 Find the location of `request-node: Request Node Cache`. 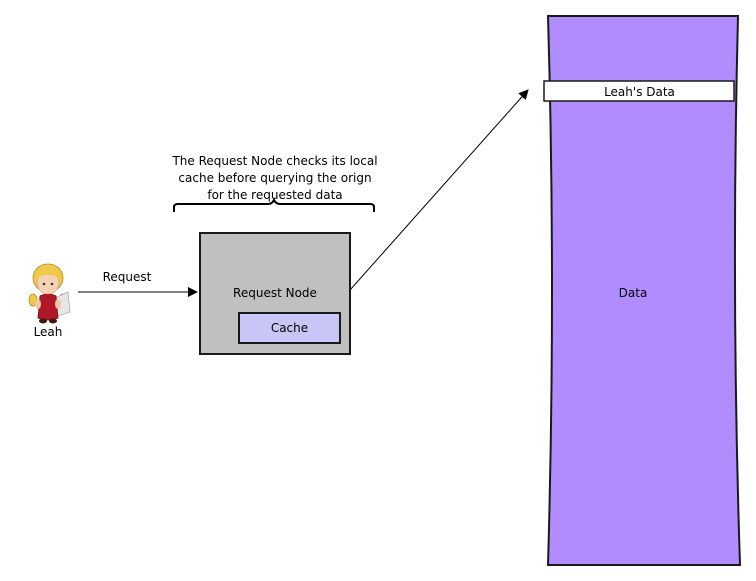

request-node: Request Node Cache is located at coordinates (275, 293).